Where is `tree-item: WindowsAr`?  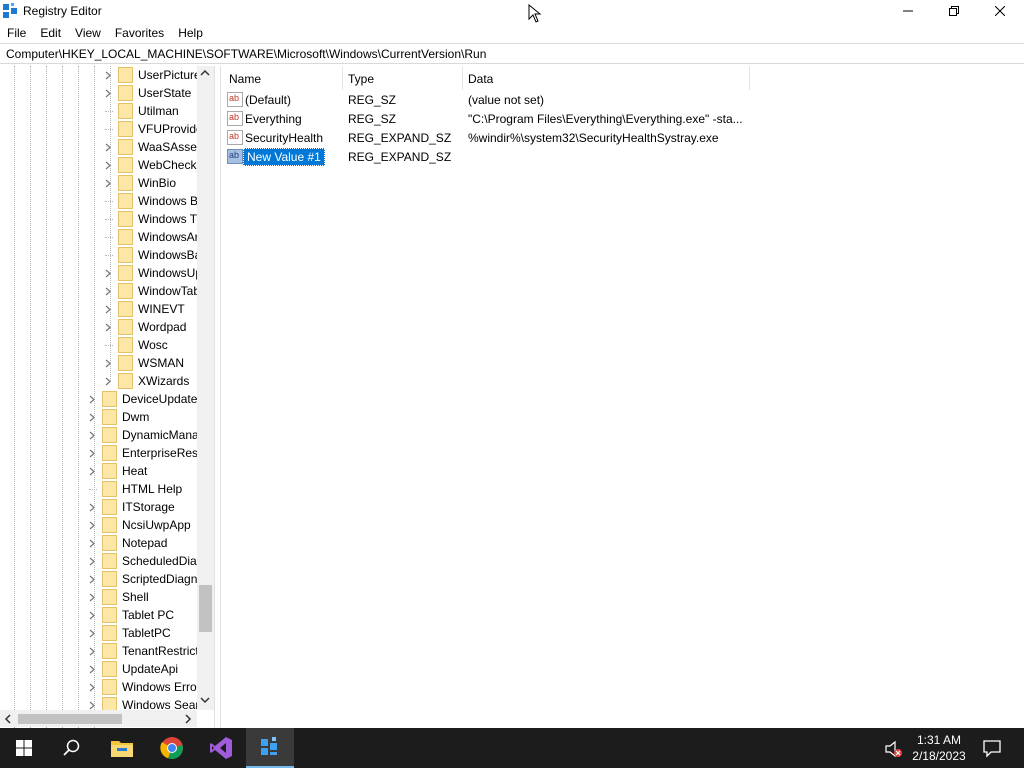 tree-item: WindowsAr is located at coordinates (100, 237).